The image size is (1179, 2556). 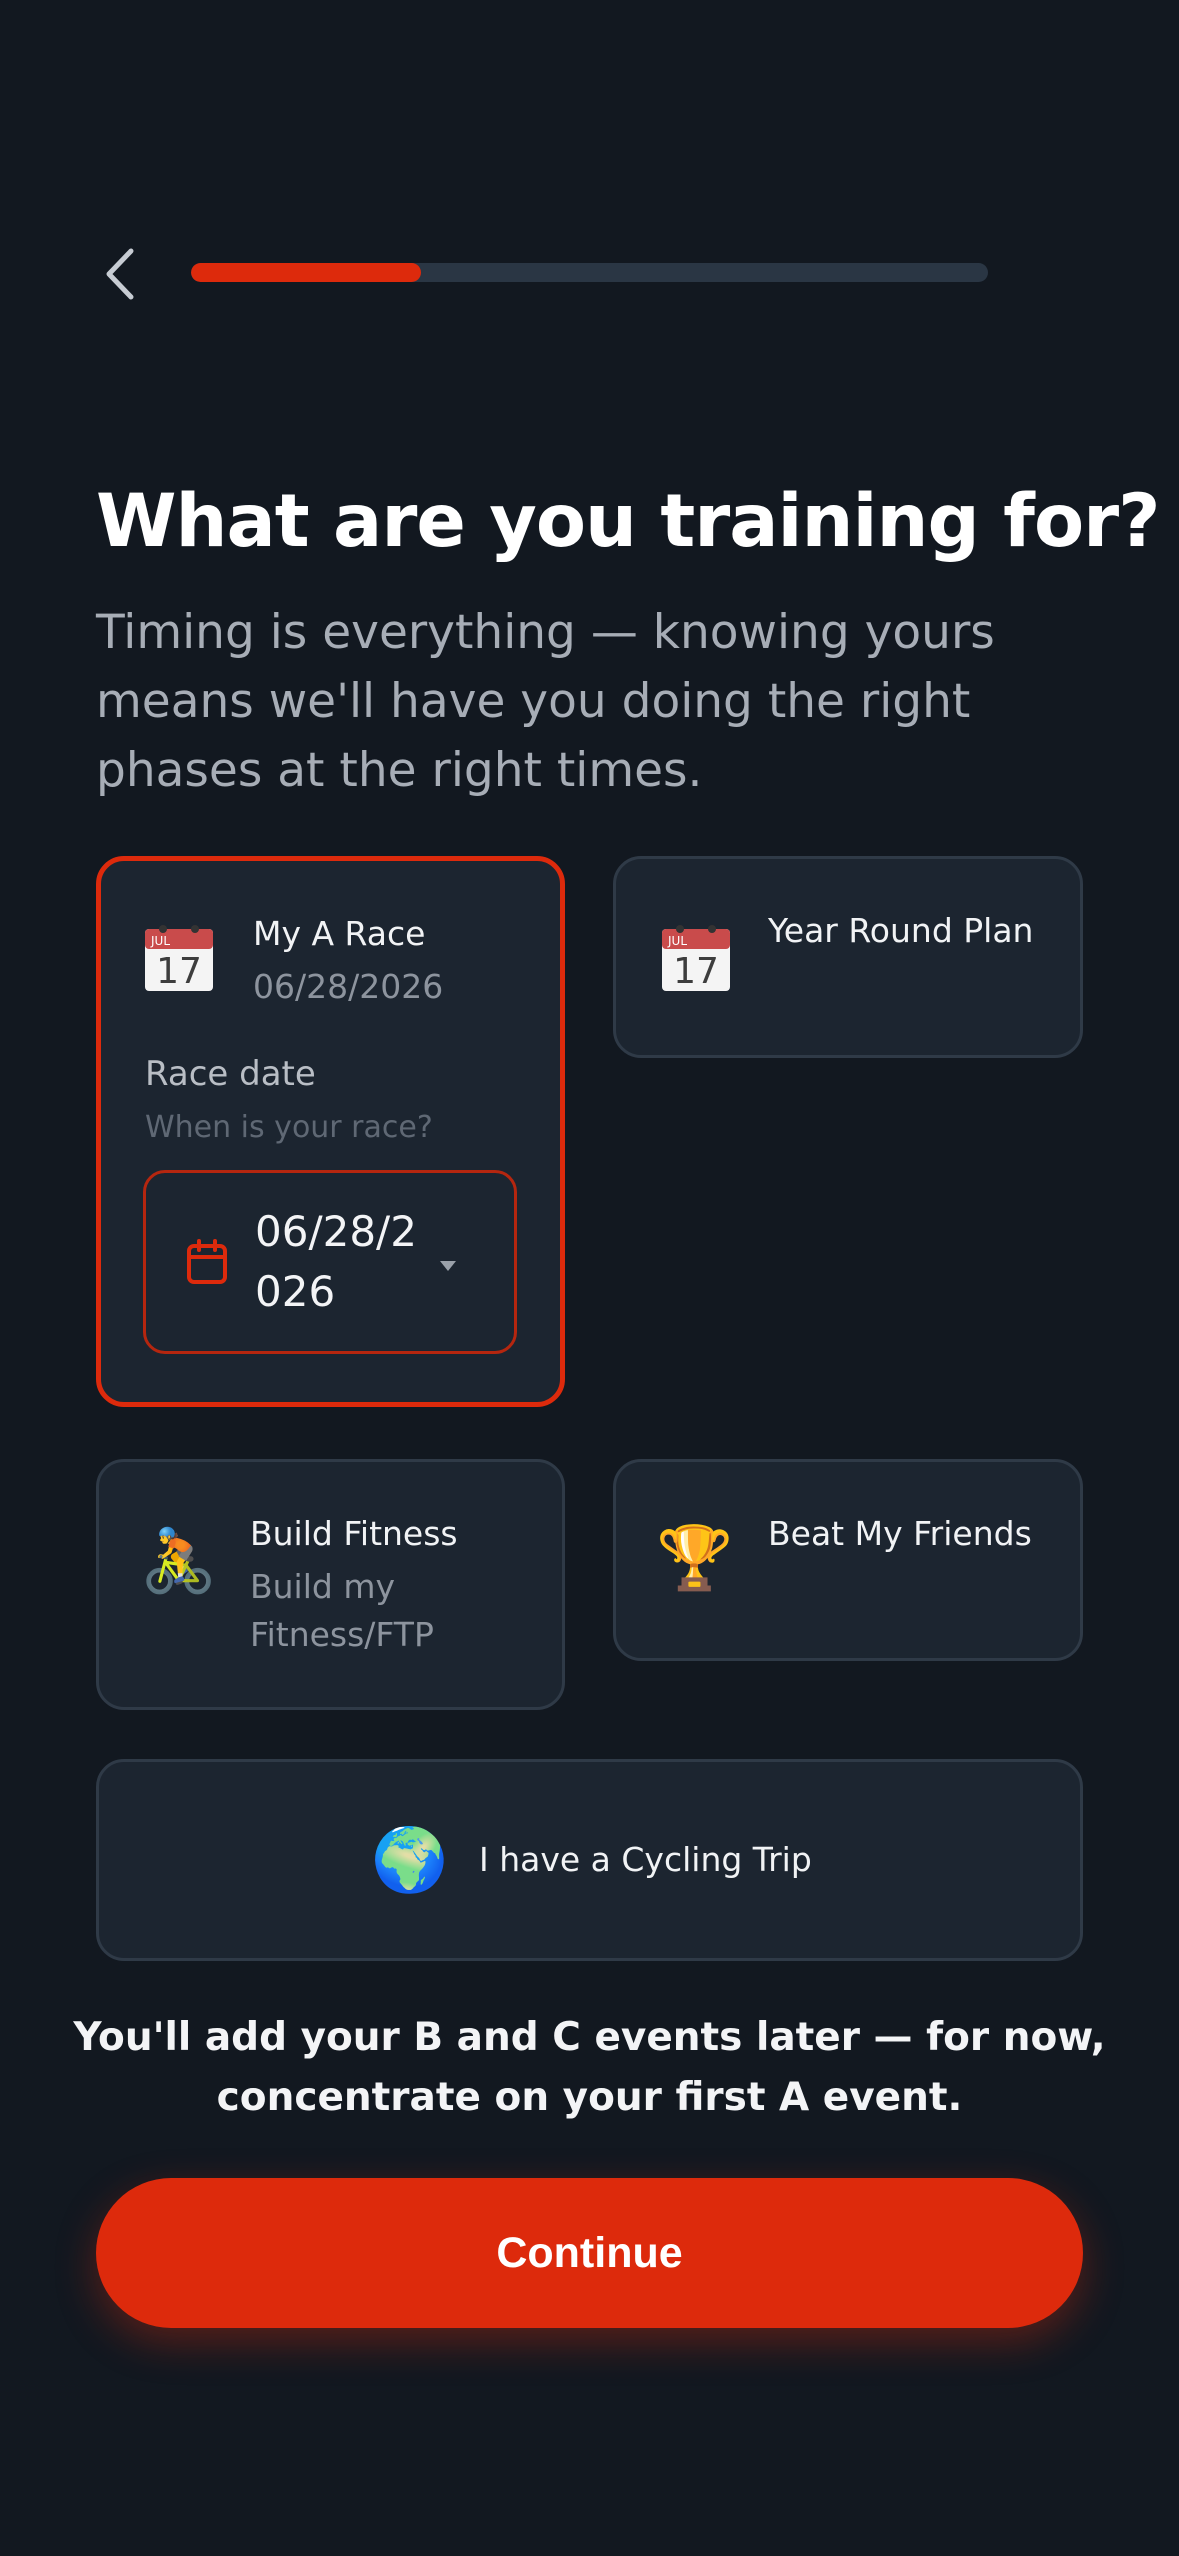 I want to click on cyclist-icon: 🚴, so click(x=179, y=1560).